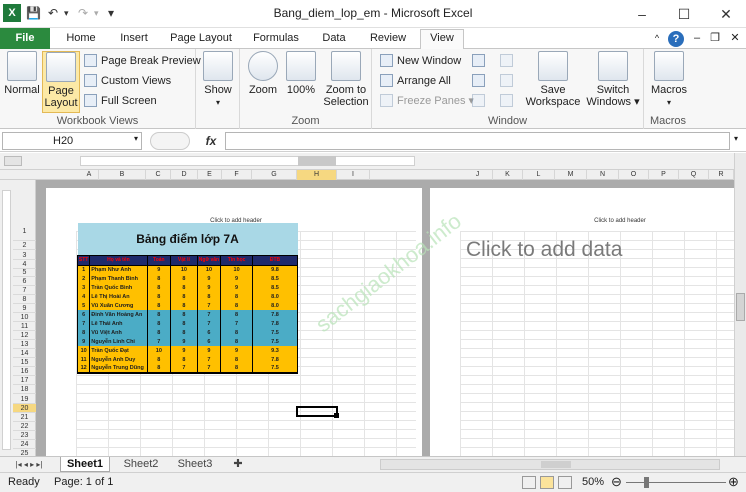  What do you see at coordinates (317, 175) in the screenshot?
I see `column-header-selected: H` at bounding box center [317, 175].